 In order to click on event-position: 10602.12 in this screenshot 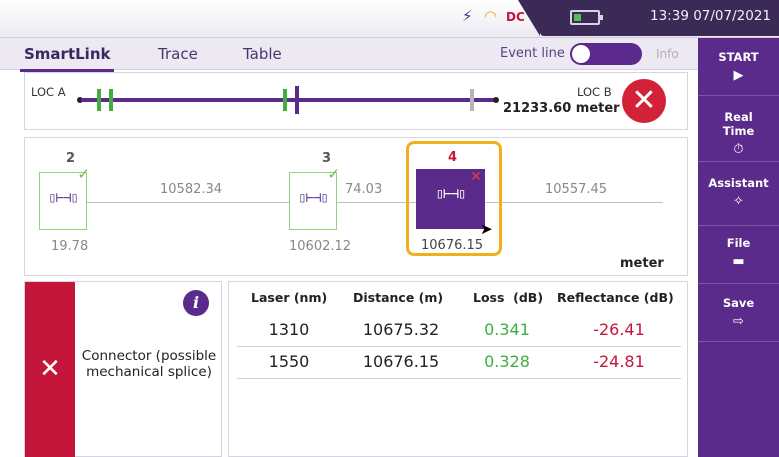, I will do `click(320, 246)`.